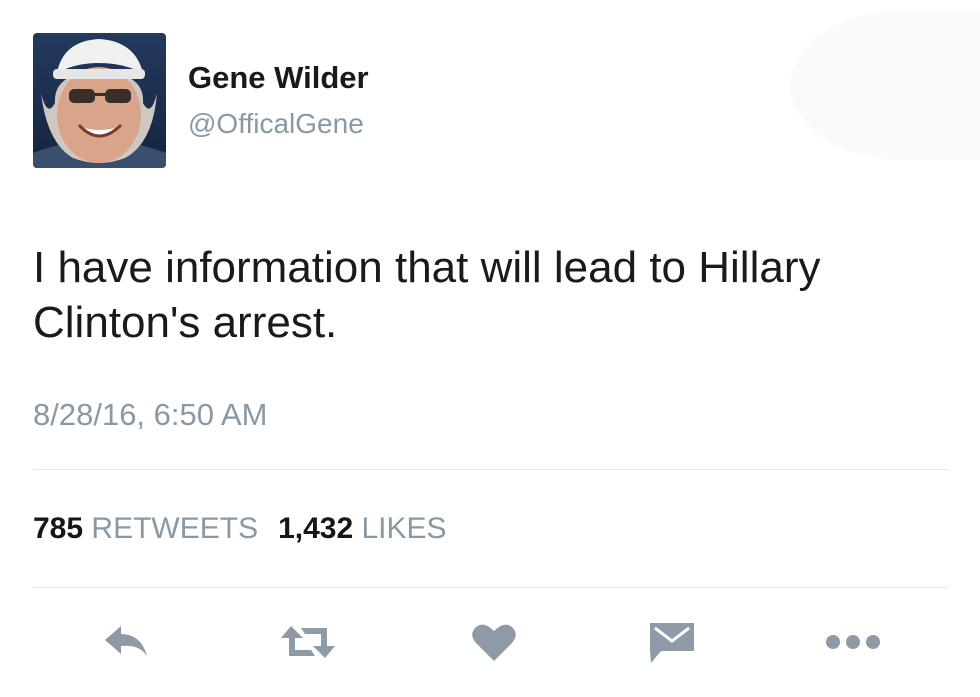  I want to click on retweets-count: 785, so click(58, 528).